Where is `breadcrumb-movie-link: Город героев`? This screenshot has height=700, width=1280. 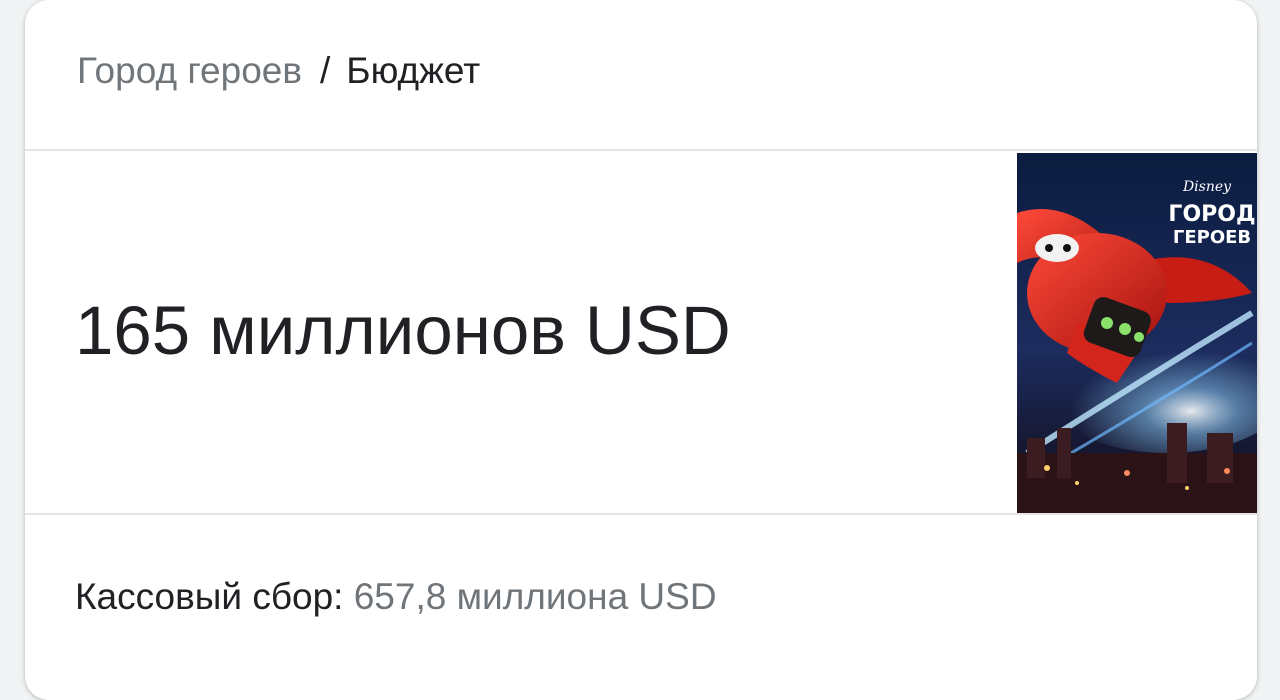 breadcrumb-movie-link: Город героев is located at coordinates (189, 70).